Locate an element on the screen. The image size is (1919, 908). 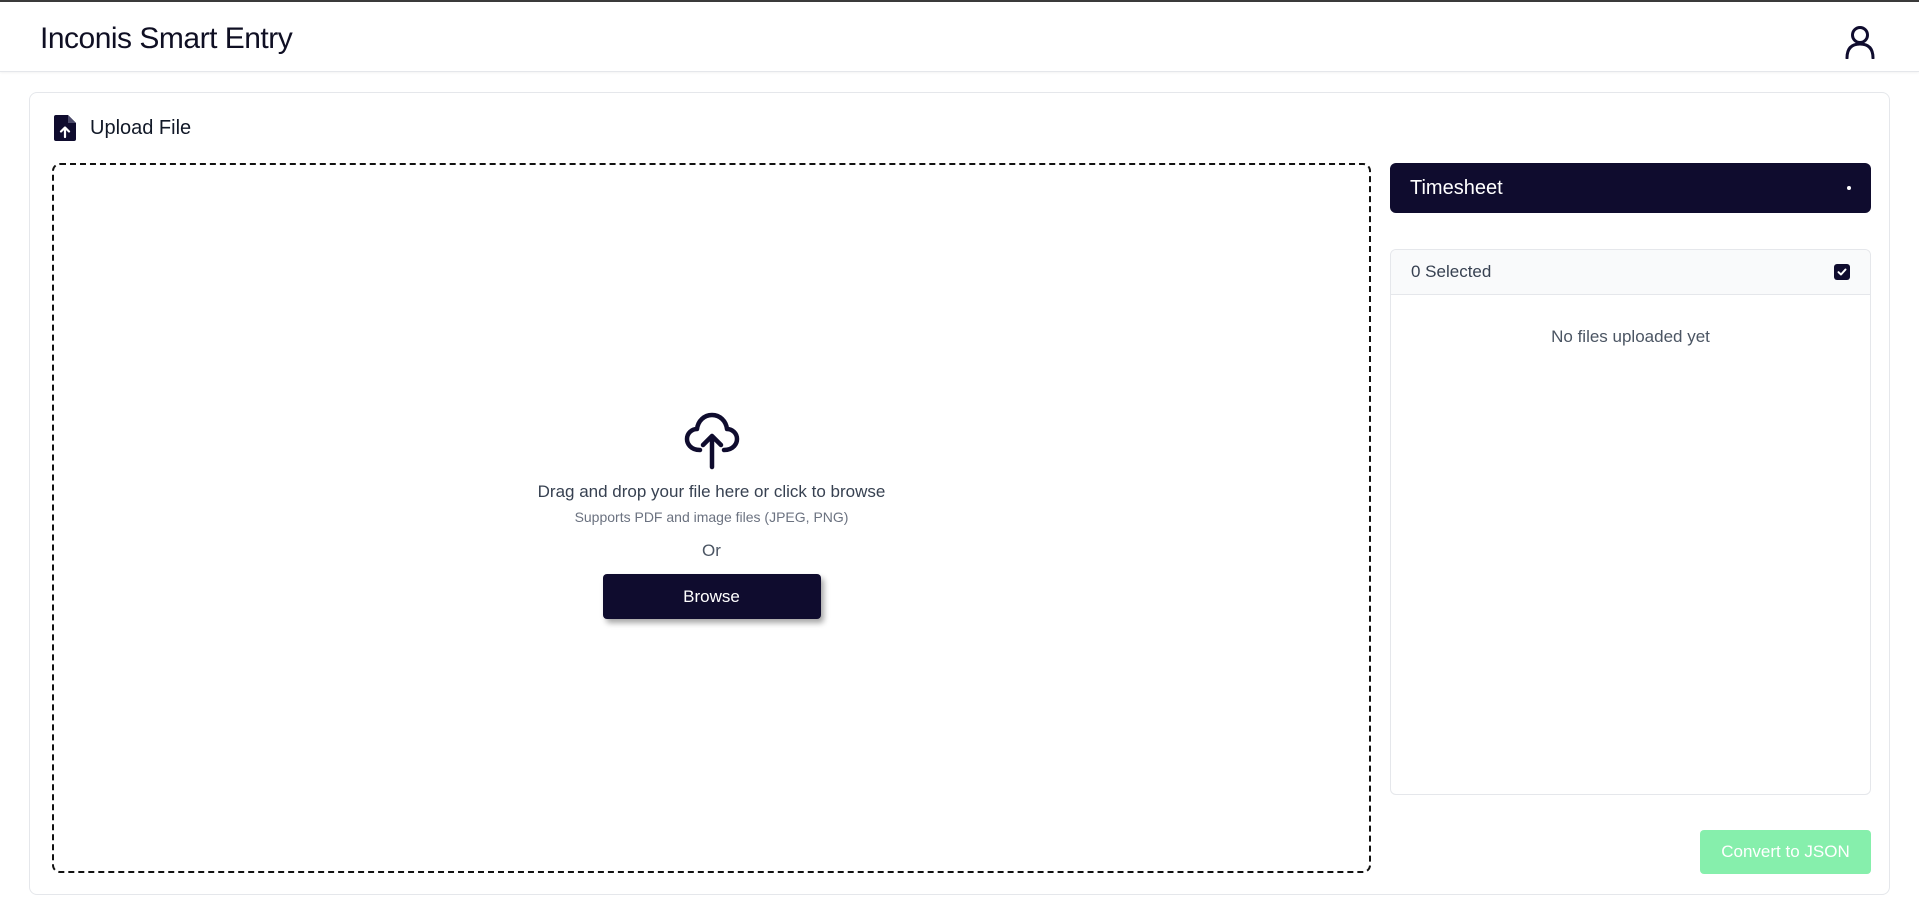
document-type-select: Timesheet is located at coordinates (1630, 188).